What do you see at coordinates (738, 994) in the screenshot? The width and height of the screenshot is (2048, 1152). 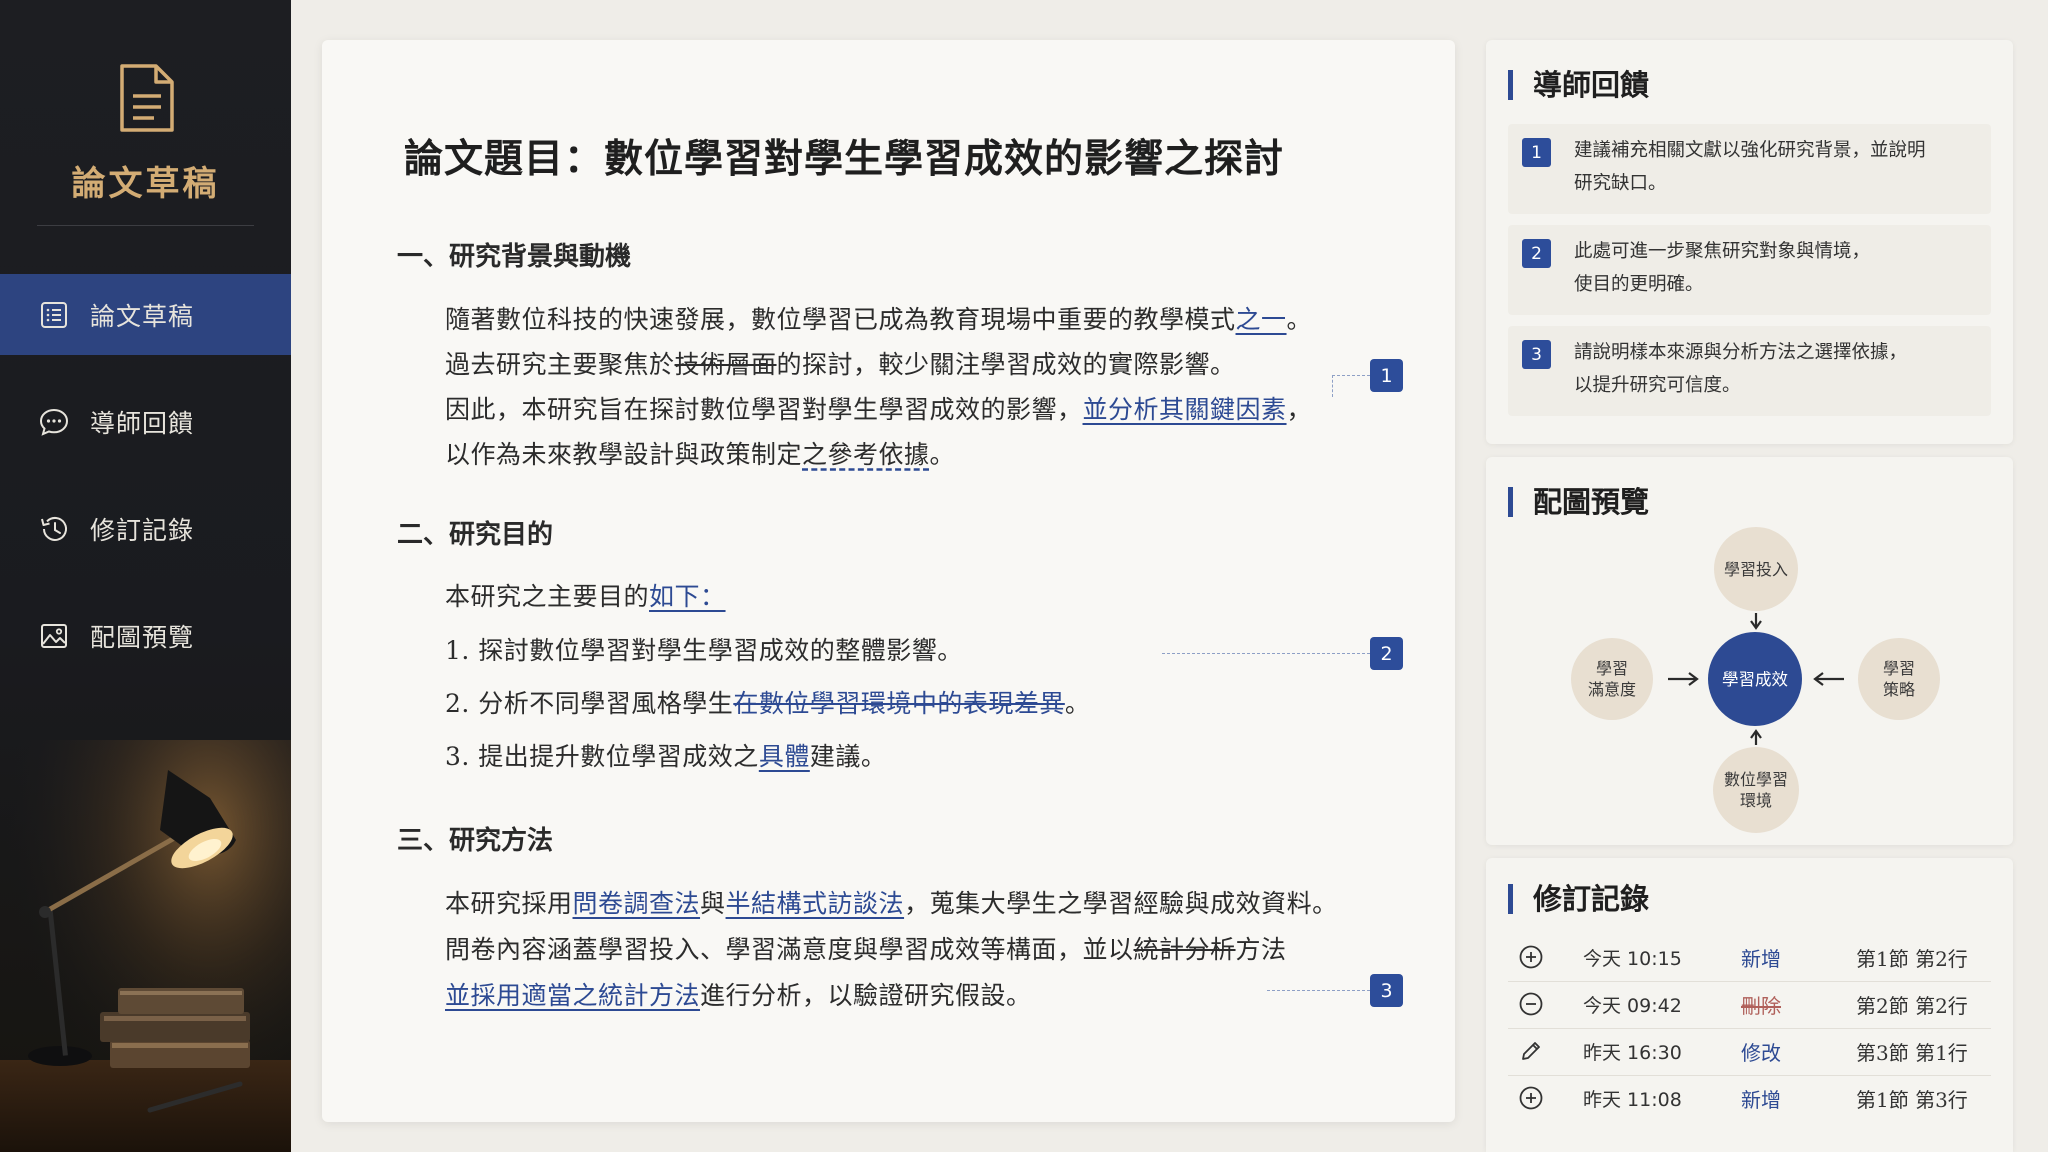 I see `paragraph-line: 並採用適當之統計方法進行分析，以驗證研究假設。` at bounding box center [738, 994].